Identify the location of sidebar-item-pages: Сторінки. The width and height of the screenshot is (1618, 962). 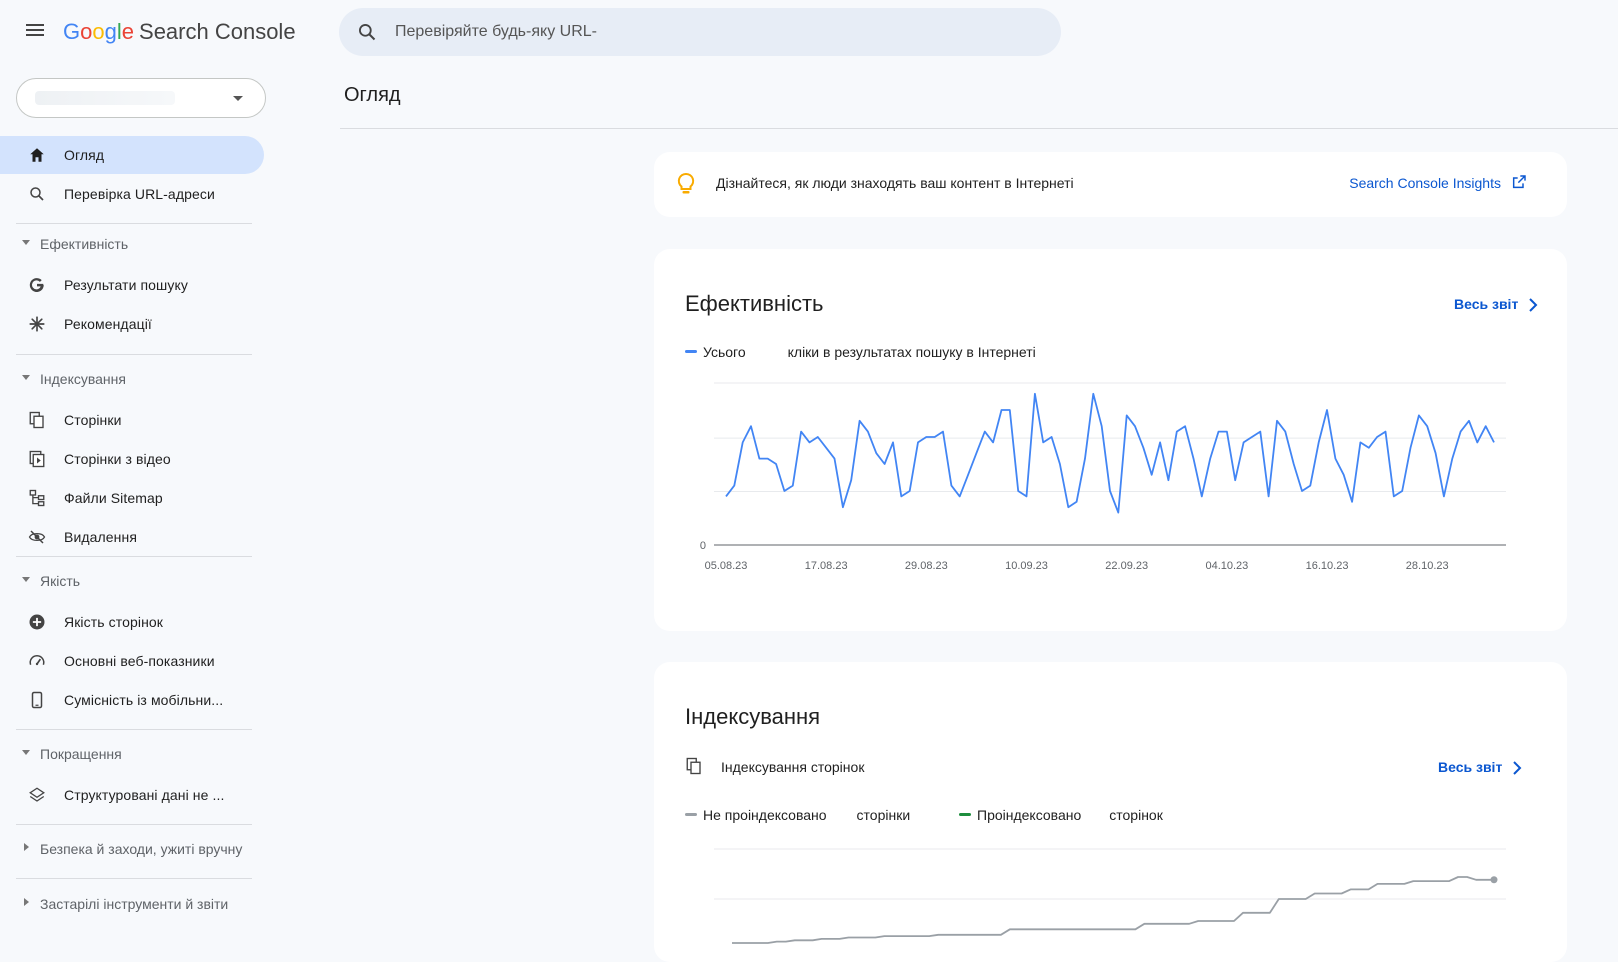
(132, 420).